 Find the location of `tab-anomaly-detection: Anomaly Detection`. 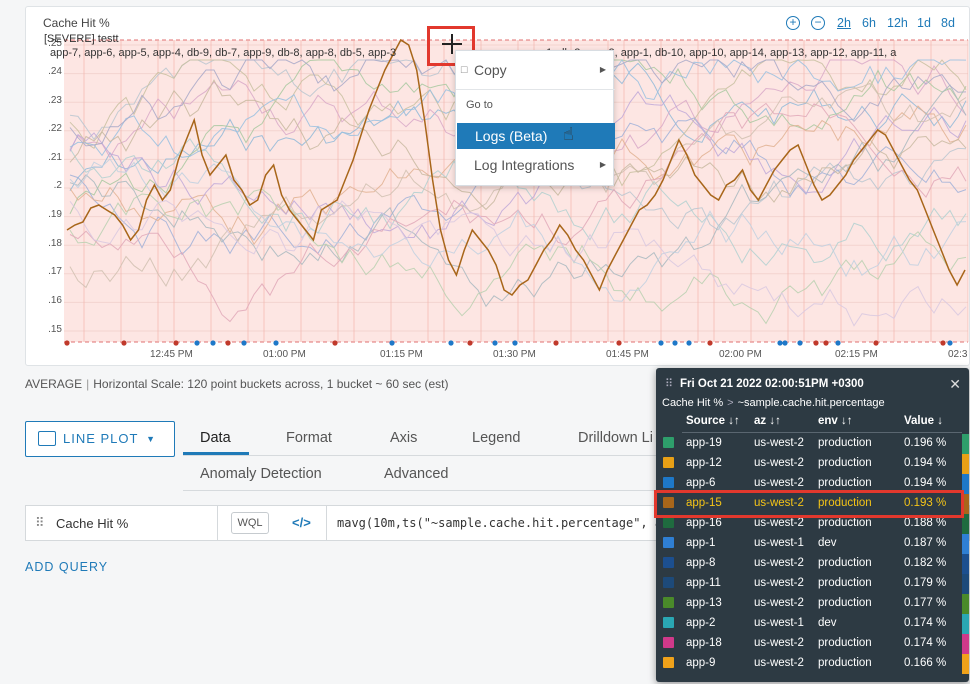

tab-anomaly-detection: Anomaly Detection is located at coordinates (261, 474).